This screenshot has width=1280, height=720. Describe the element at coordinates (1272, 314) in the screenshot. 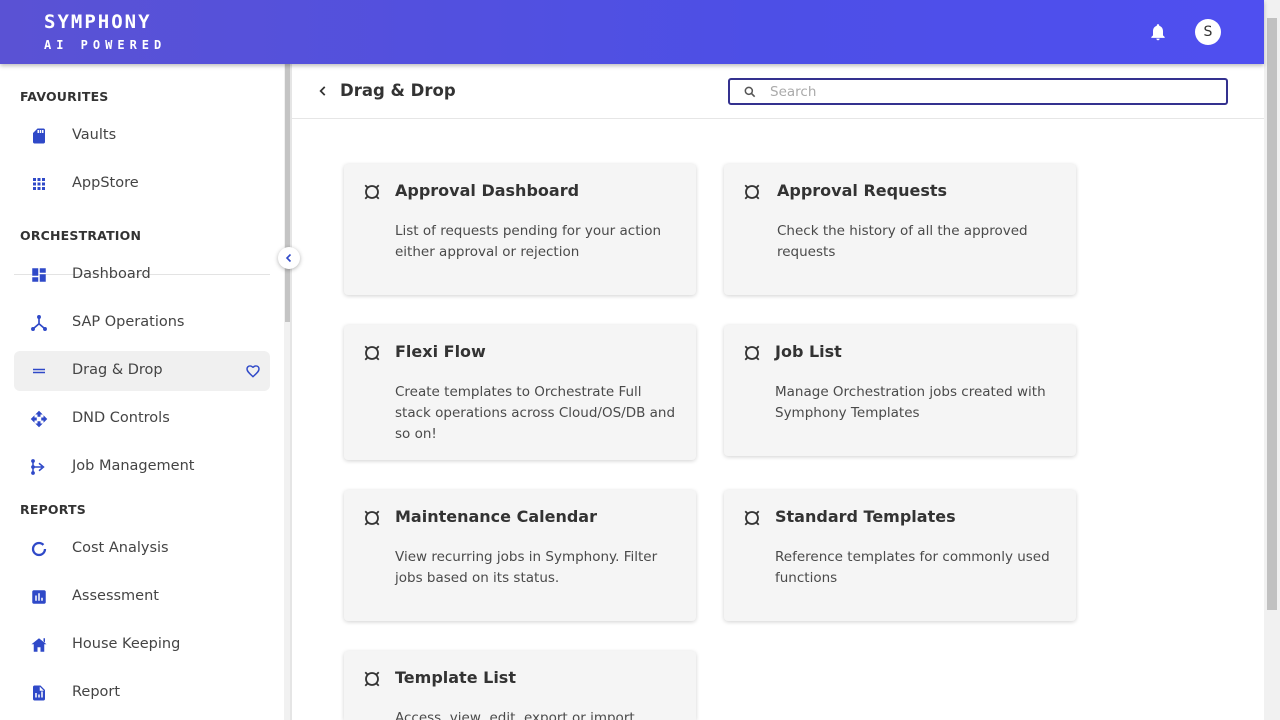

I see `page-scrollbar-thumb` at that location.